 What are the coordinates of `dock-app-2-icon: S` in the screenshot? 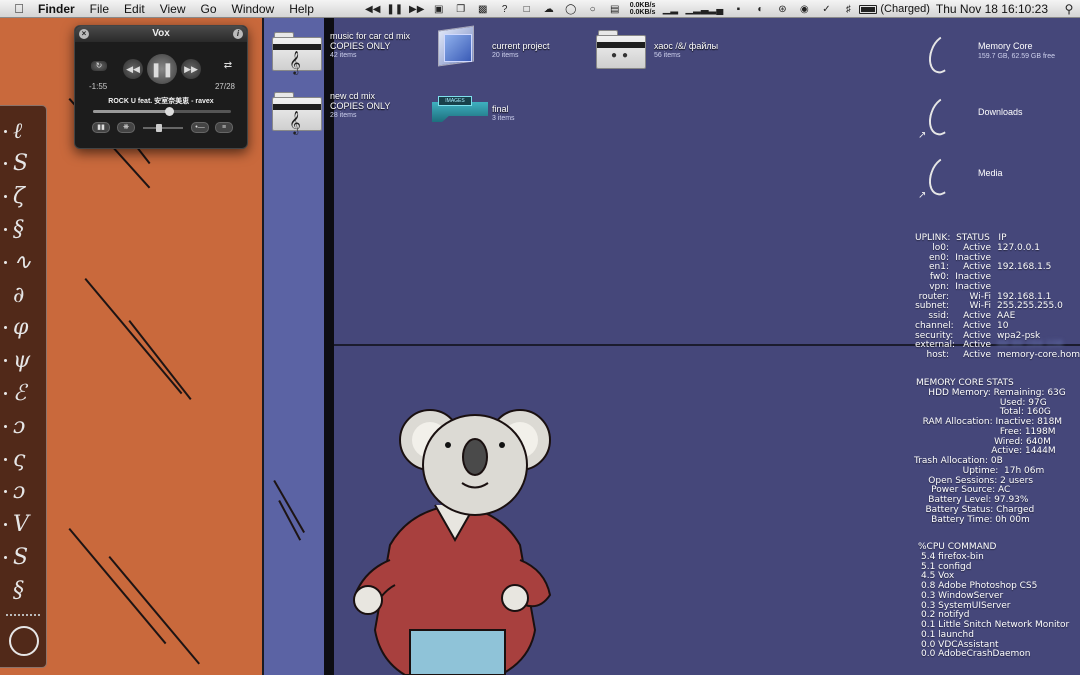 It's located at (23, 164).